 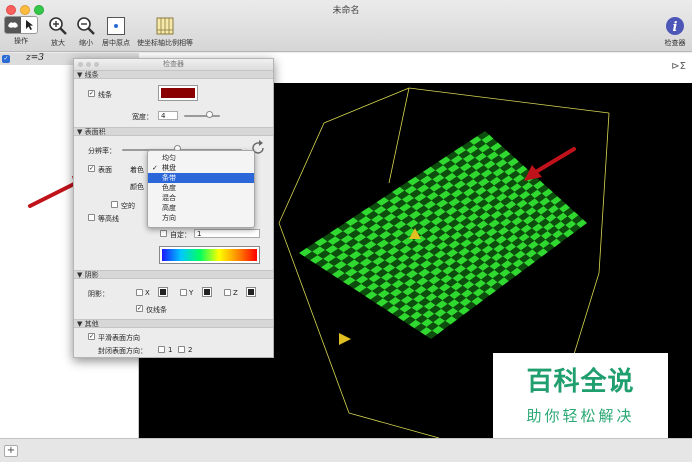 I want to click on menu-item-hue: 色度, so click(x=201, y=188).